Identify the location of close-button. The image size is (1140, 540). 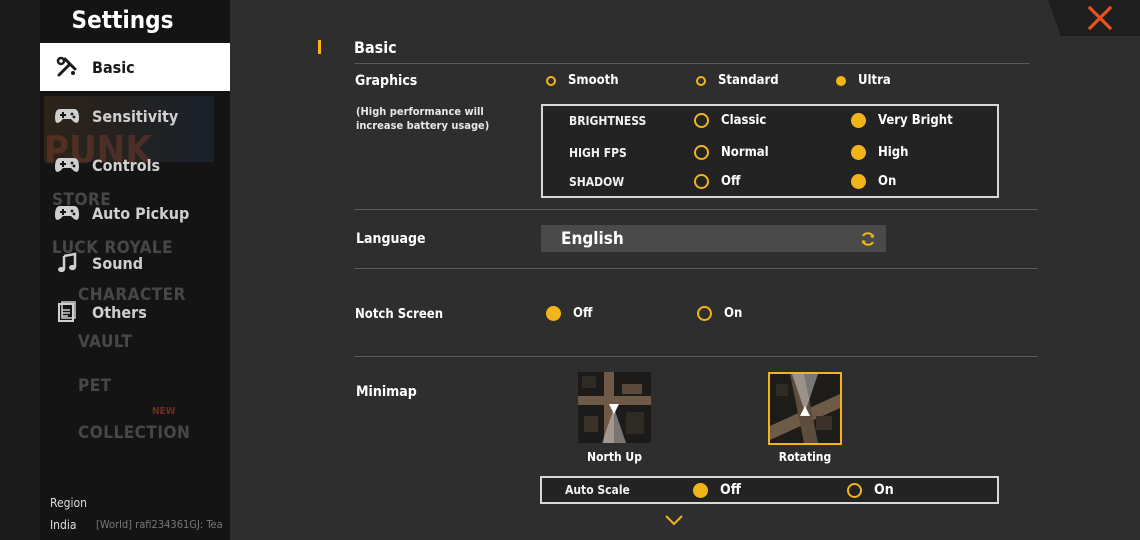
(1100, 18).